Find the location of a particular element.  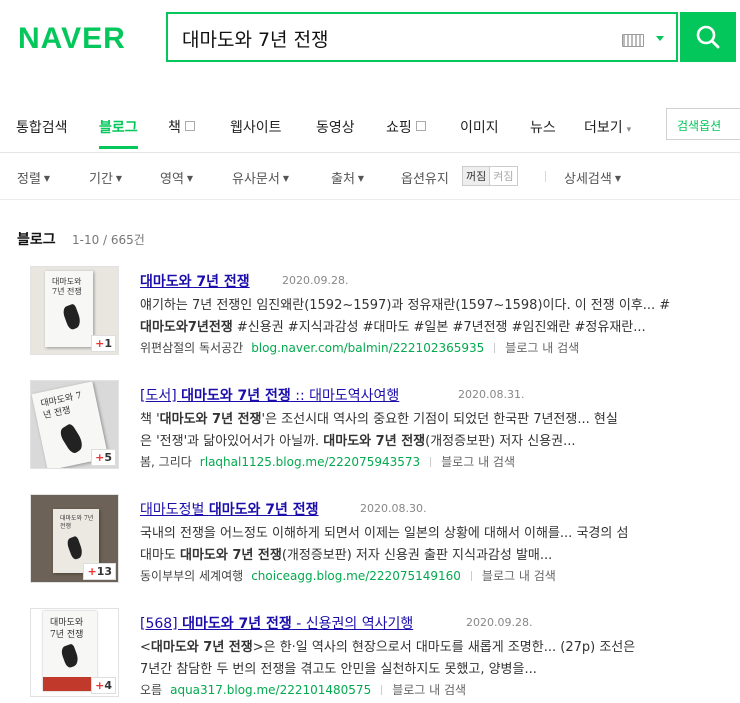

blog-name: 동이부부의 세계여행 is located at coordinates (191, 576).